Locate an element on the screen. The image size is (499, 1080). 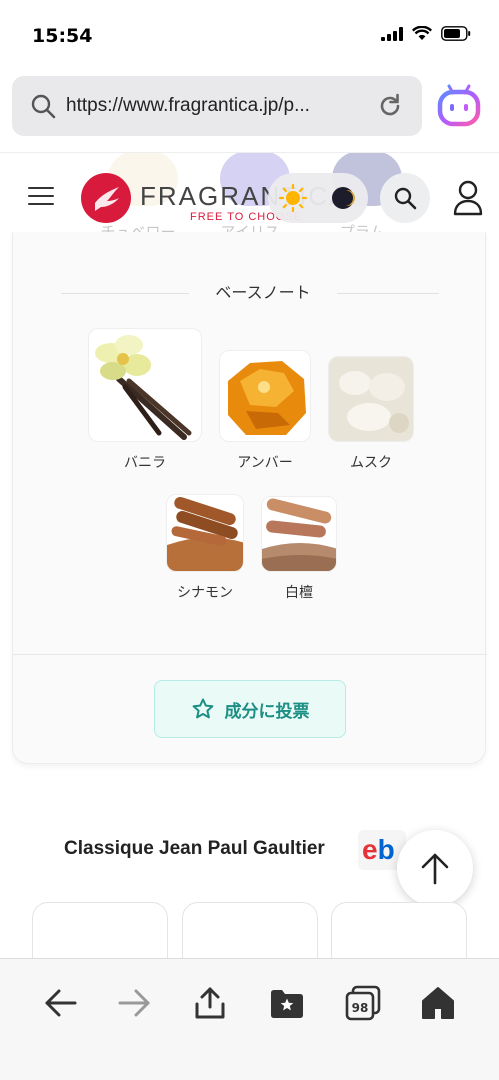
related-perfume-title: Classique Jean Paul Gaultier is located at coordinates (194, 848).